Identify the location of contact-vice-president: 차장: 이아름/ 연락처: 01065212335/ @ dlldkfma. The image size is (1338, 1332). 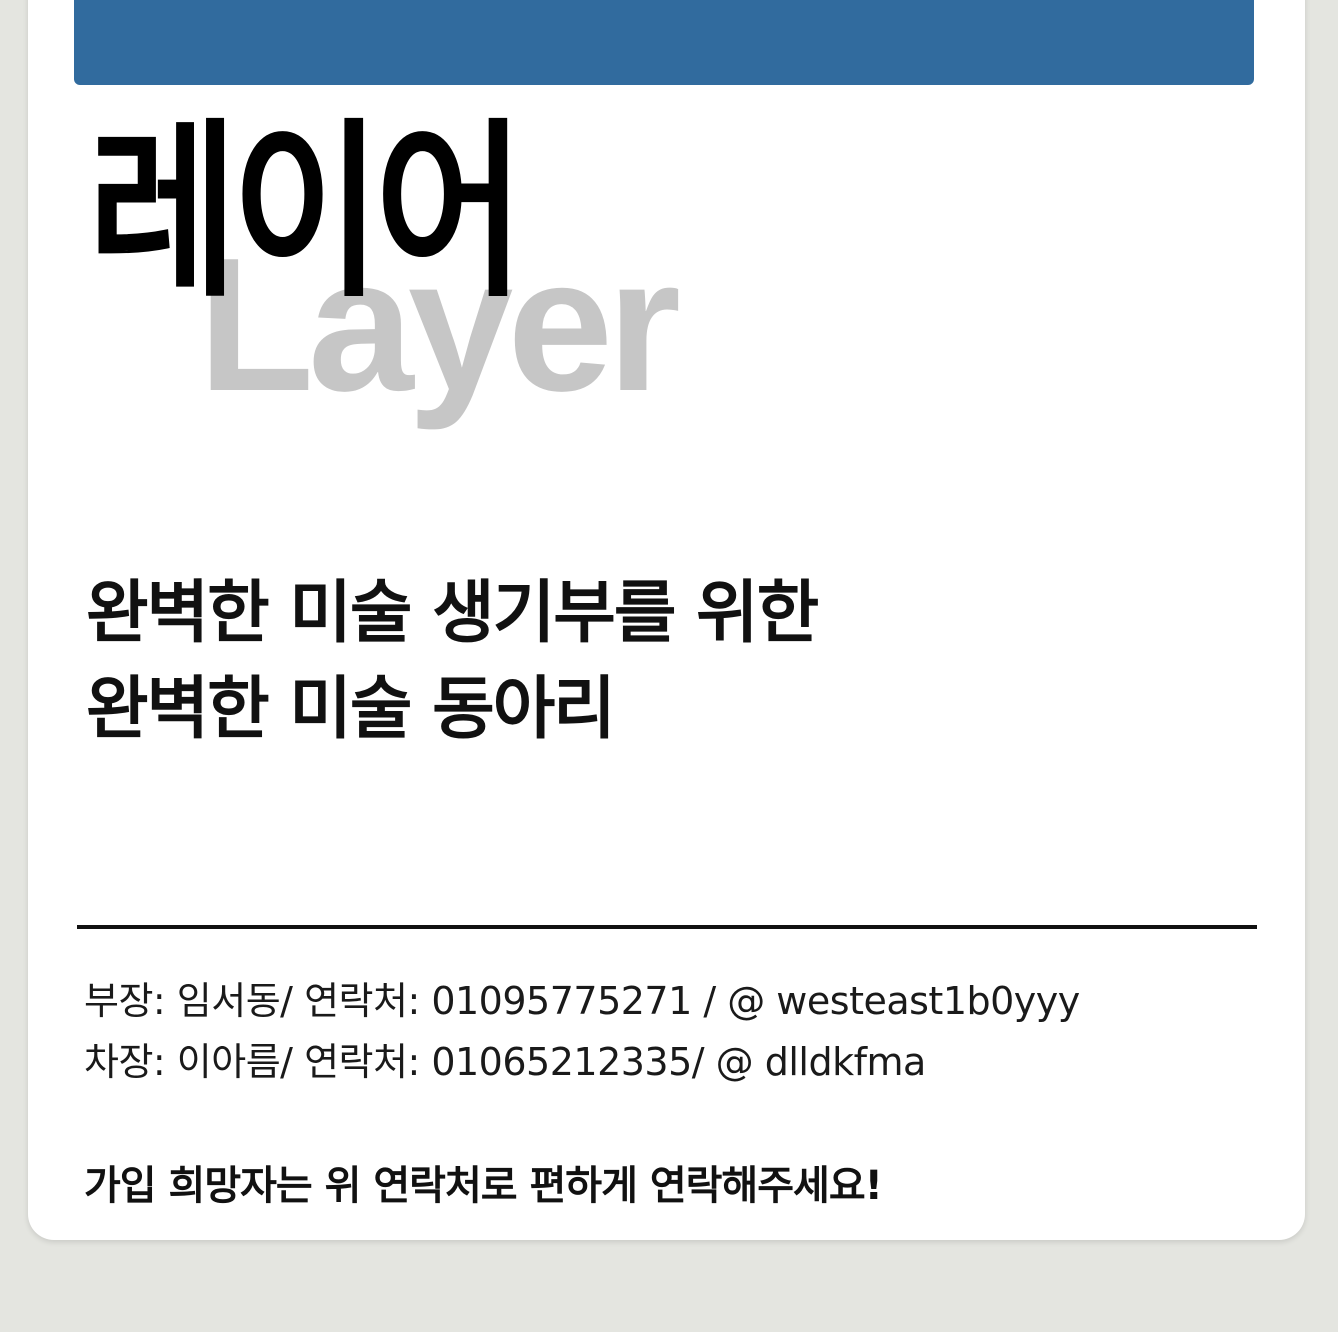
(505, 1062).